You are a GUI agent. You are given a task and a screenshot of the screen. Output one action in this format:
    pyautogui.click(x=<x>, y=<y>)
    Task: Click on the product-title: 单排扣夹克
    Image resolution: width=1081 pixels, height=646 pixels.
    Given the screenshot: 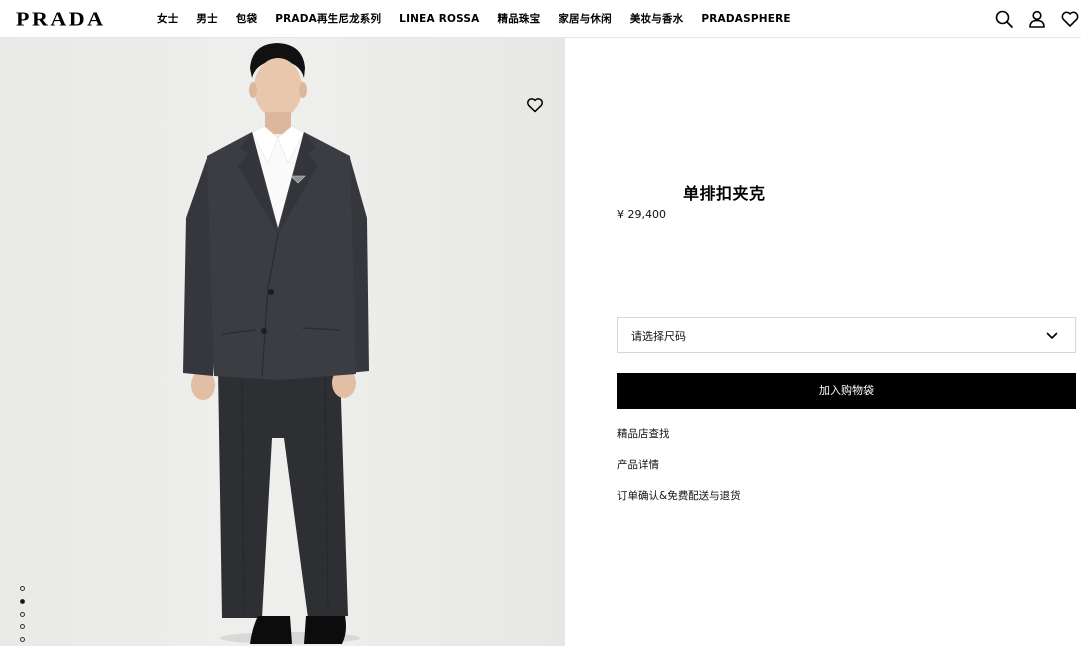 What is the action you would take?
    pyautogui.click(x=724, y=193)
    